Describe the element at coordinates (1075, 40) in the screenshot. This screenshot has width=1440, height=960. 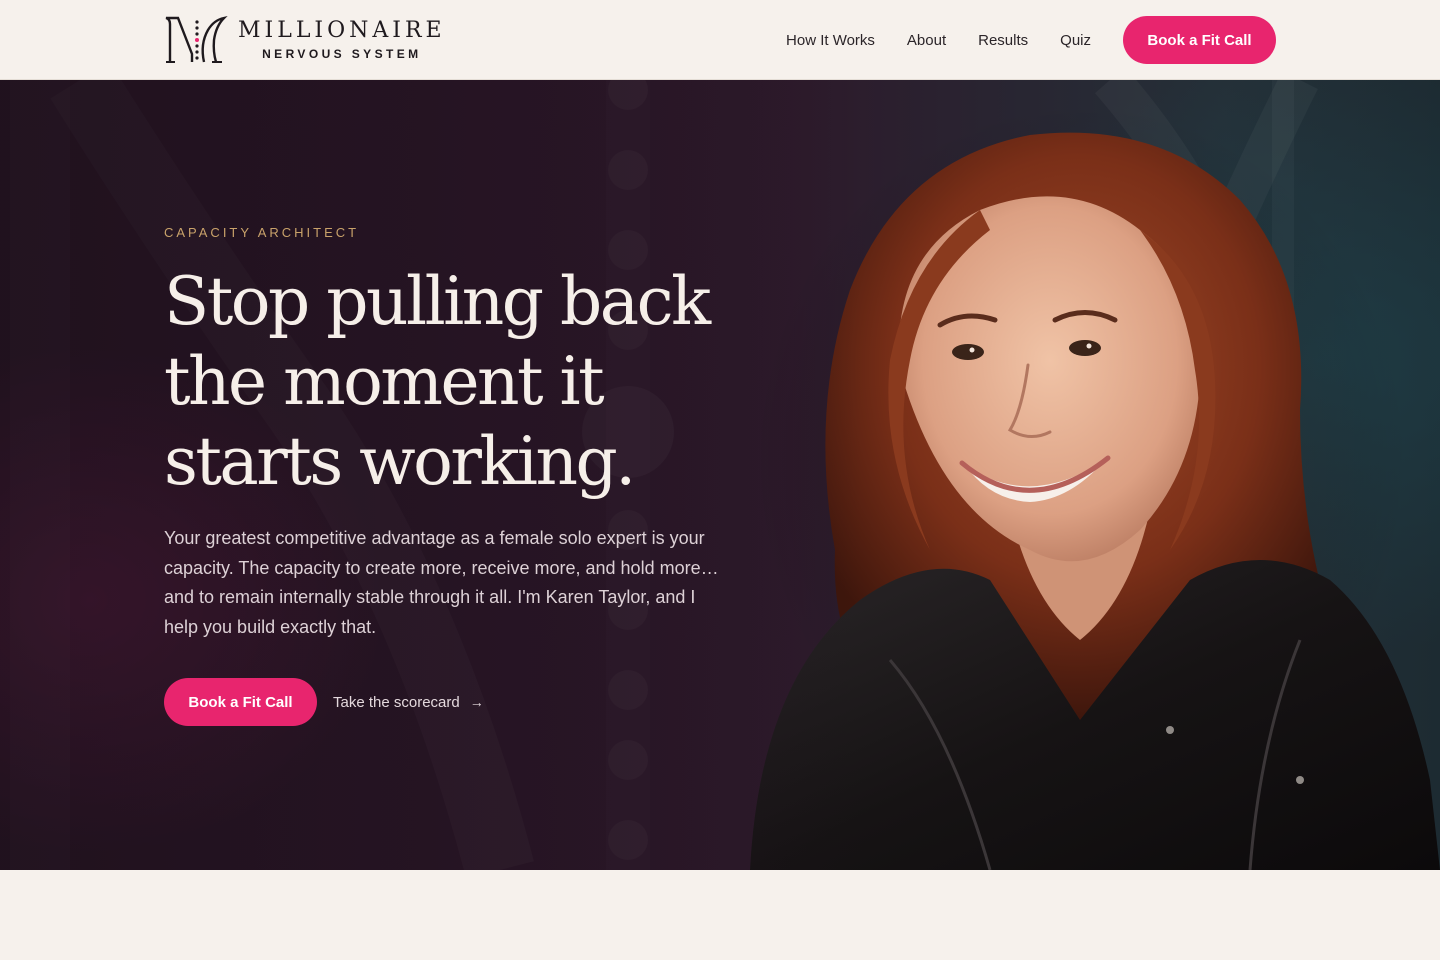
I see `nav-link-quiz: Quiz` at that location.